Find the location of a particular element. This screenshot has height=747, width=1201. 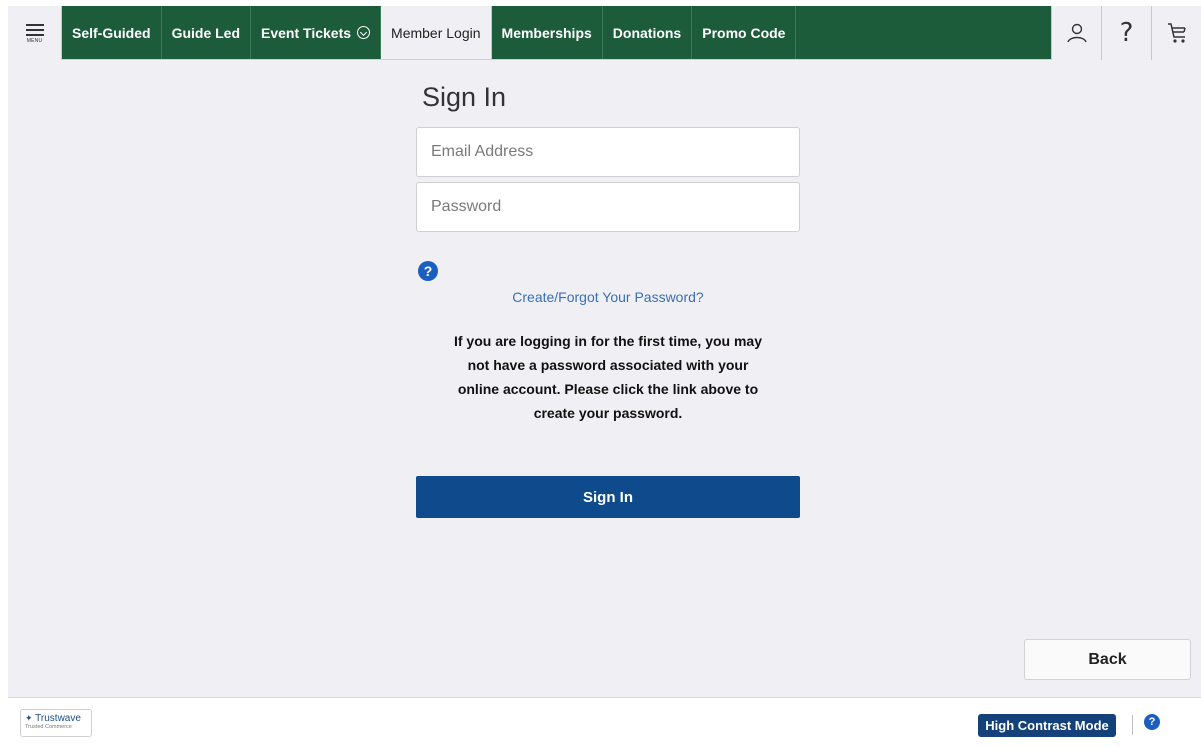

help-icon: ? is located at coordinates (1126, 33).